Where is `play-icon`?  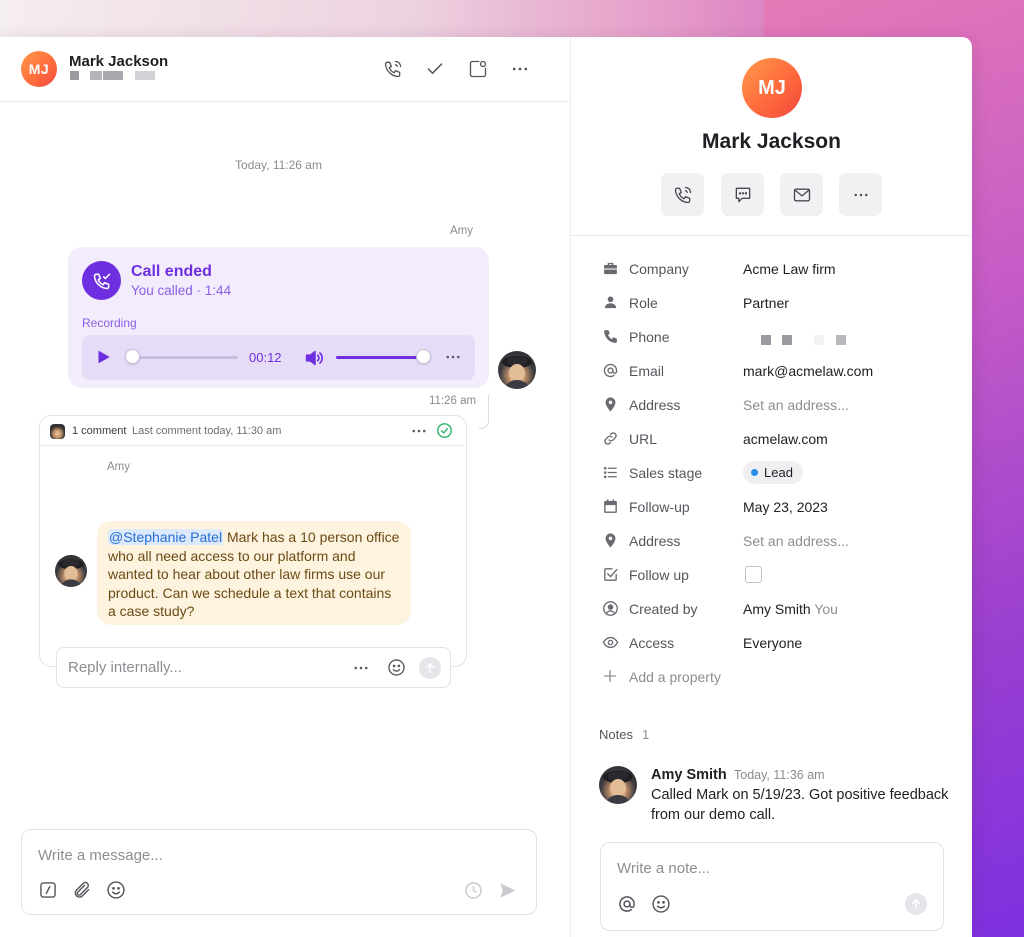
play-icon is located at coordinates (103, 357).